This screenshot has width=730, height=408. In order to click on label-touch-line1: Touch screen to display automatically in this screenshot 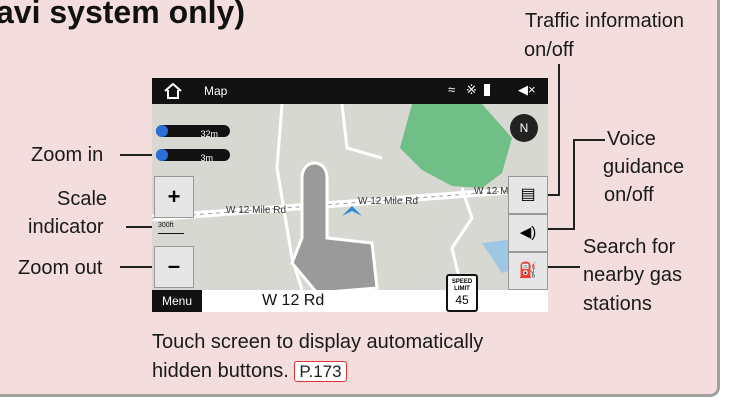, I will do `click(318, 342)`.